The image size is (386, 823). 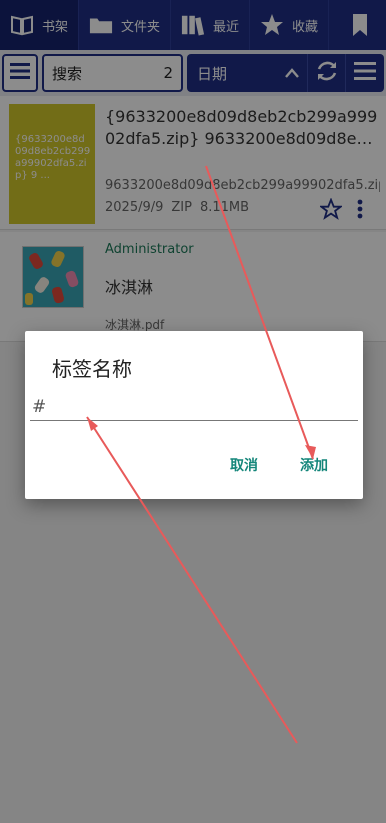 What do you see at coordinates (194, 407) in the screenshot?
I see `tag-name-input` at bounding box center [194, 407].